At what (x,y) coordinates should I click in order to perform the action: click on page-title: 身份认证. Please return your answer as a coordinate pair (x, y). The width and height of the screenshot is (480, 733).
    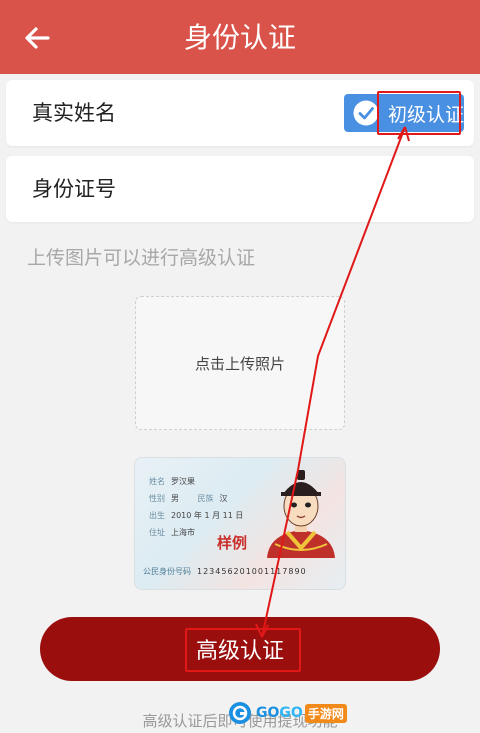
    Looking at the image, I should click on (239, 37).